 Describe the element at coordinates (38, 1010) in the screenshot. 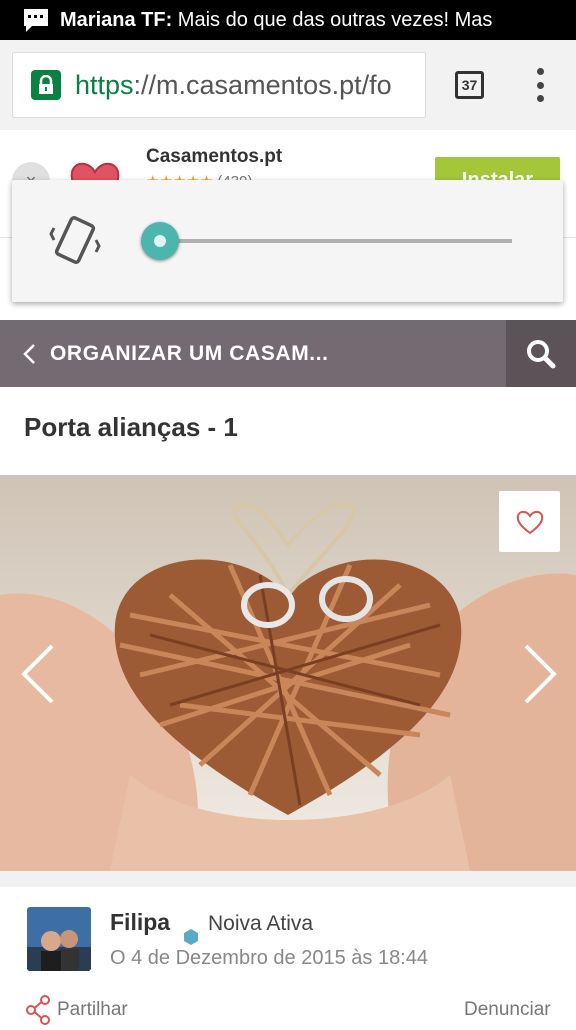

I see `share-icon` at that location.